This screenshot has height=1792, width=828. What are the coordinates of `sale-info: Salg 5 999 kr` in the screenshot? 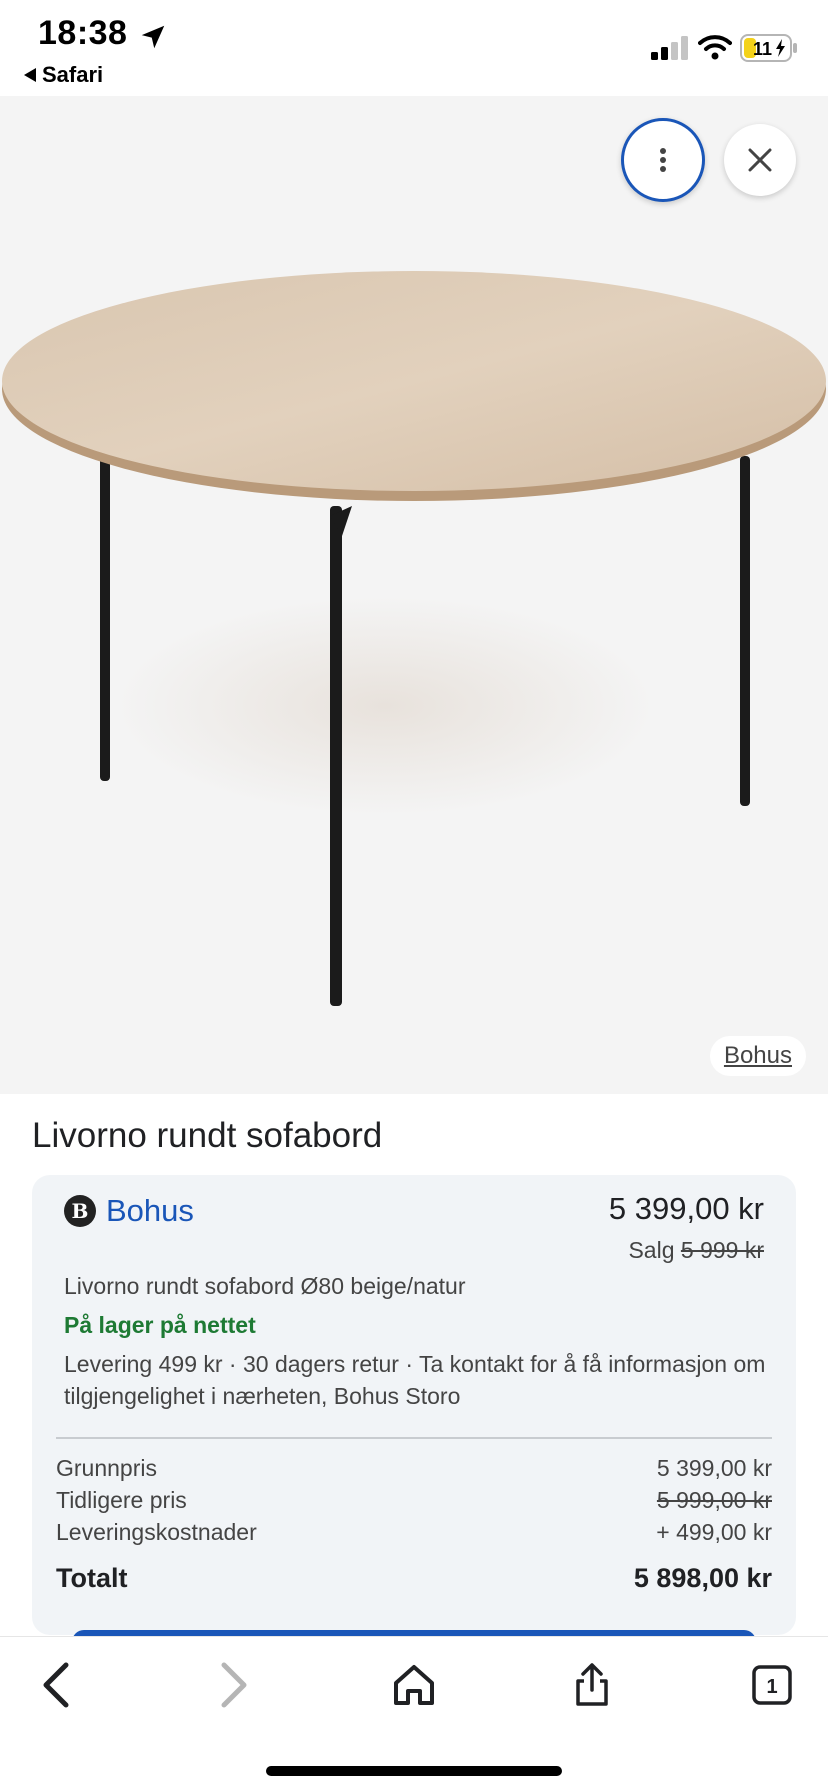 It's located at (696, 1250).